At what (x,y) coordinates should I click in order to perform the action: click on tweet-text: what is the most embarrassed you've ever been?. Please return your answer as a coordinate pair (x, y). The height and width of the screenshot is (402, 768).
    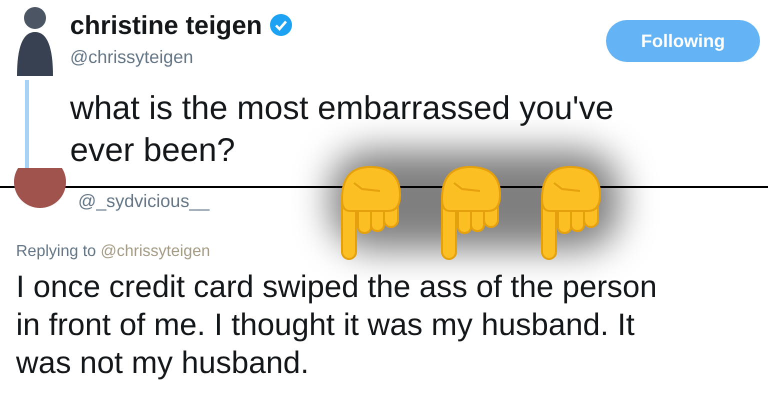
    Looking at the image, I should click on (342, 129).